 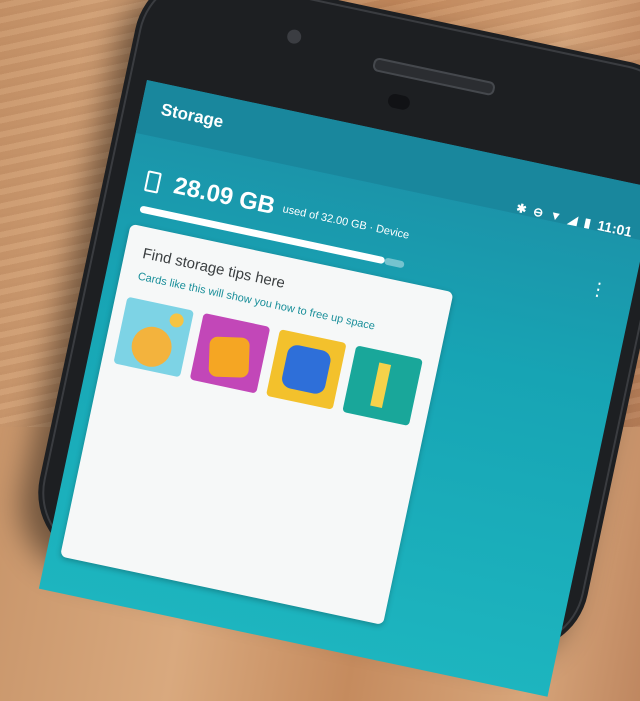 What do you see at coordinates (556, 216) in the screenshot?
I see `wifi-icon: ▼` at bounding box center [556, 216].